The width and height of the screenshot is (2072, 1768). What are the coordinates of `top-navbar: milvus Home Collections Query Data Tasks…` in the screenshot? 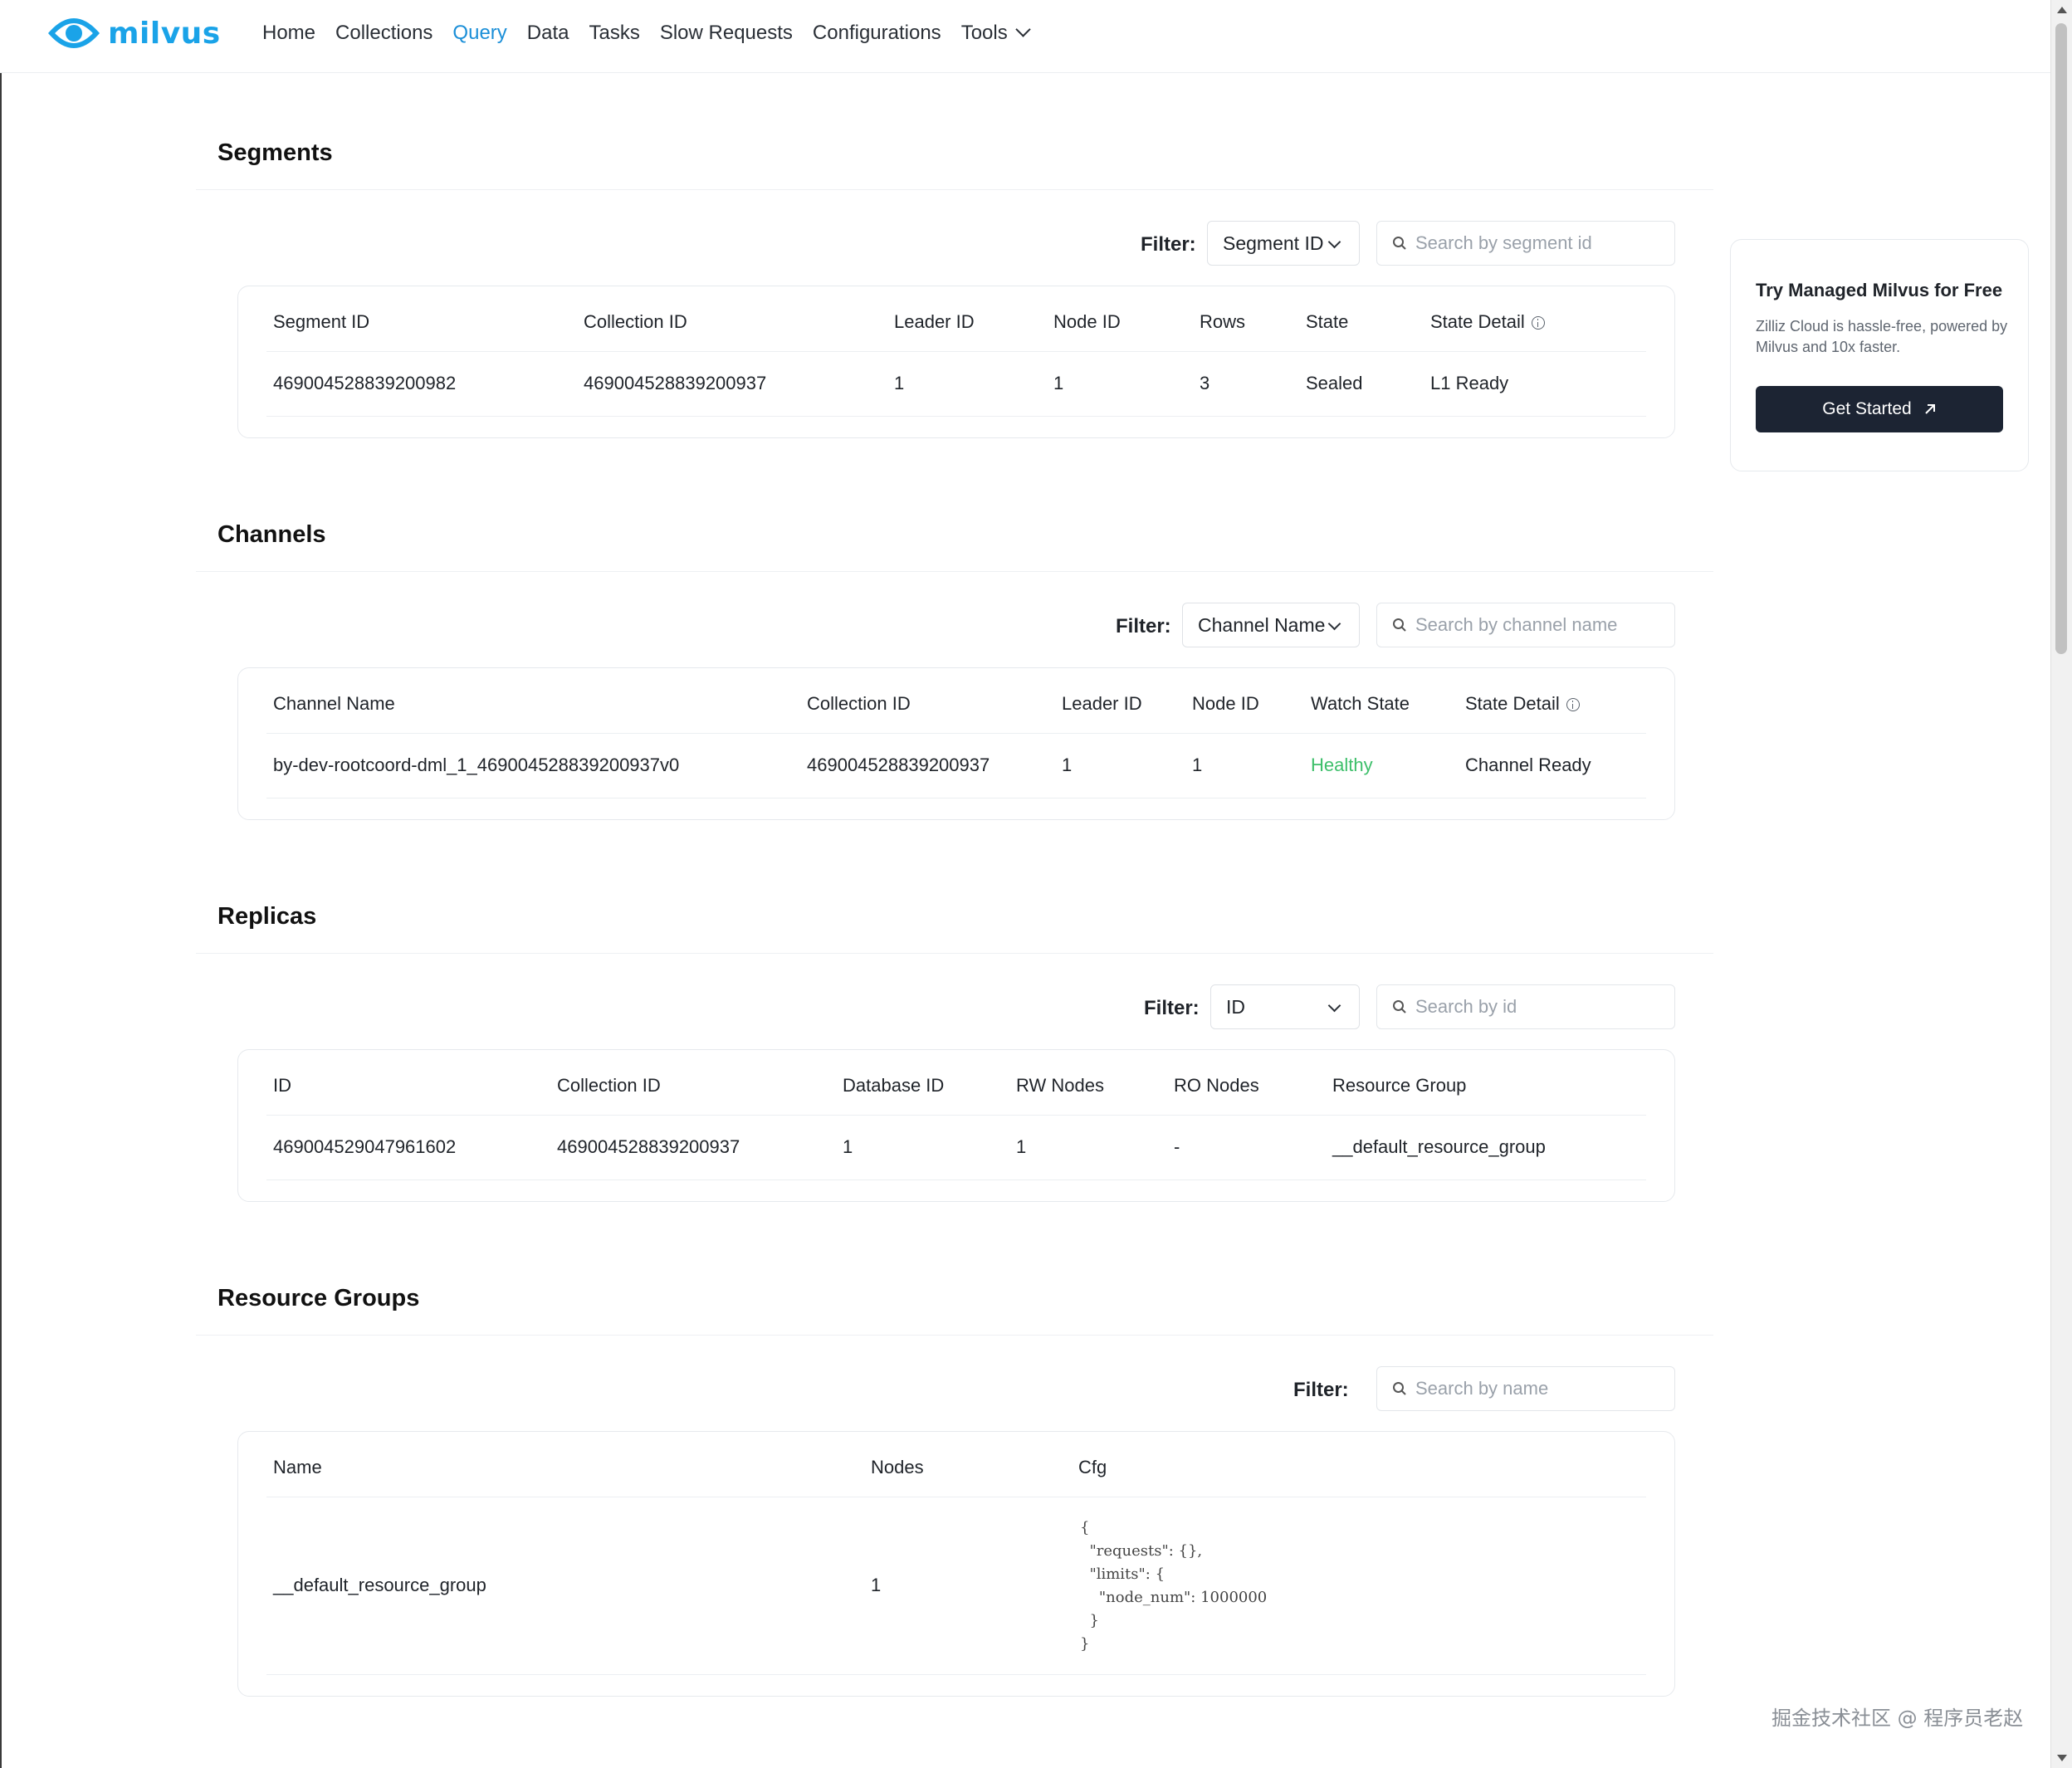 It's located at (1025, 36).